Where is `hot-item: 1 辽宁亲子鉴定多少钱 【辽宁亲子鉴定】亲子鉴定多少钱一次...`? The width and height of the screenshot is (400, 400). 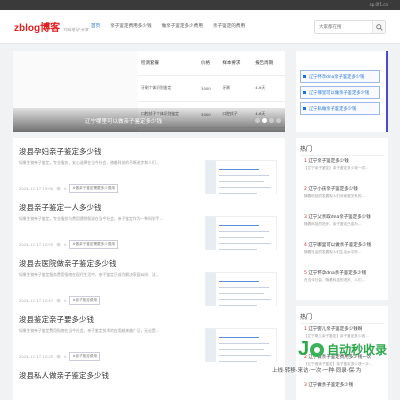
hot-item: 1 辽宁亲子鉴定多少钱 【辽宁亲子鉴定】亲子鉴定多少钱一次... is located at coordinates (336, 164).